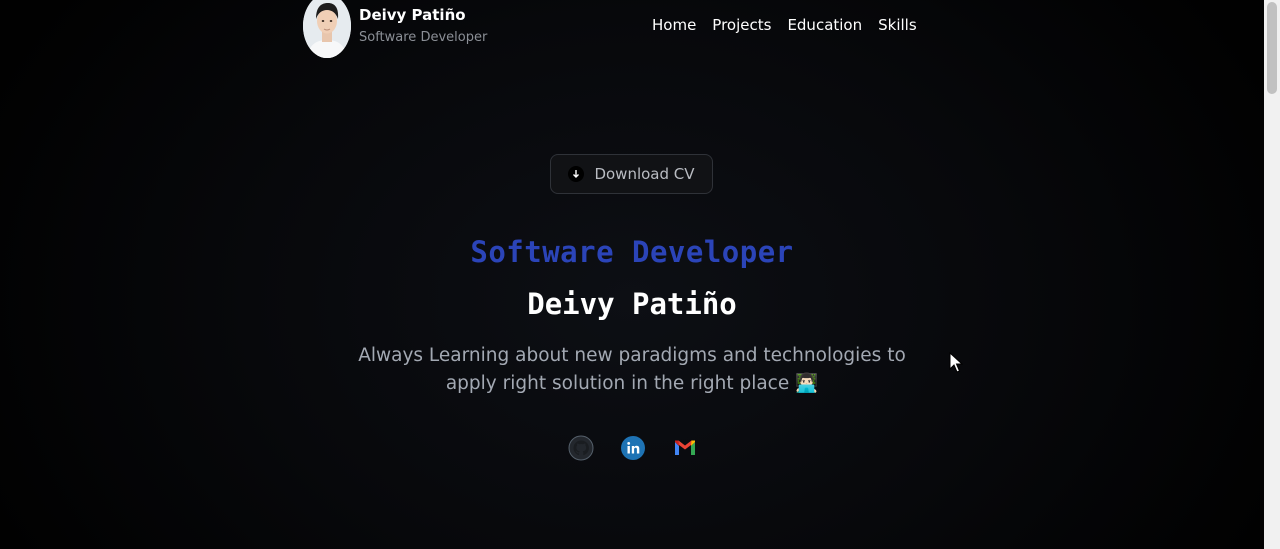 The height and width of the screenshot is (549, 1280). I want to click on hero-role-heading: Software Developer, so click(632, 252).